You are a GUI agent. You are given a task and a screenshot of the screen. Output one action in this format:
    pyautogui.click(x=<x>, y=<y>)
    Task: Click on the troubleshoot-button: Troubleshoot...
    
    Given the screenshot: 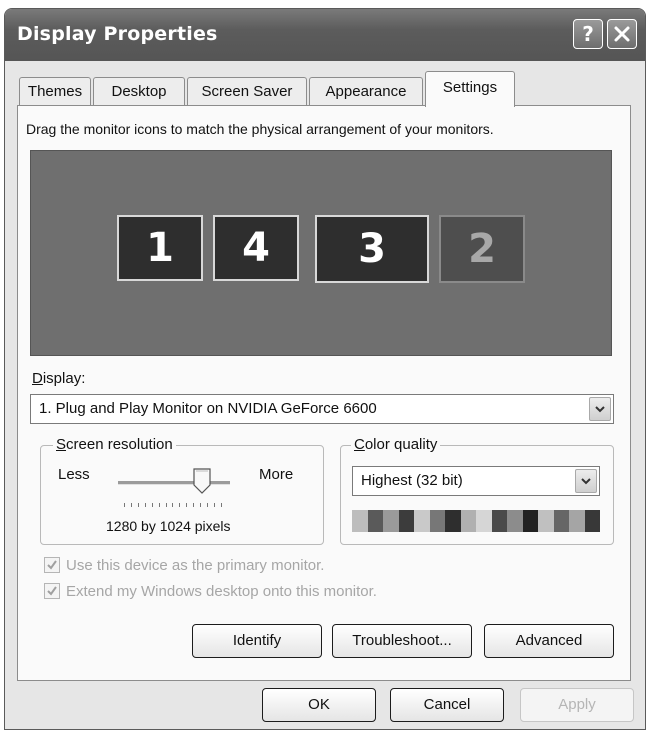 What is the action you would take?
    pyautogui.click(x=402, y=641)
    